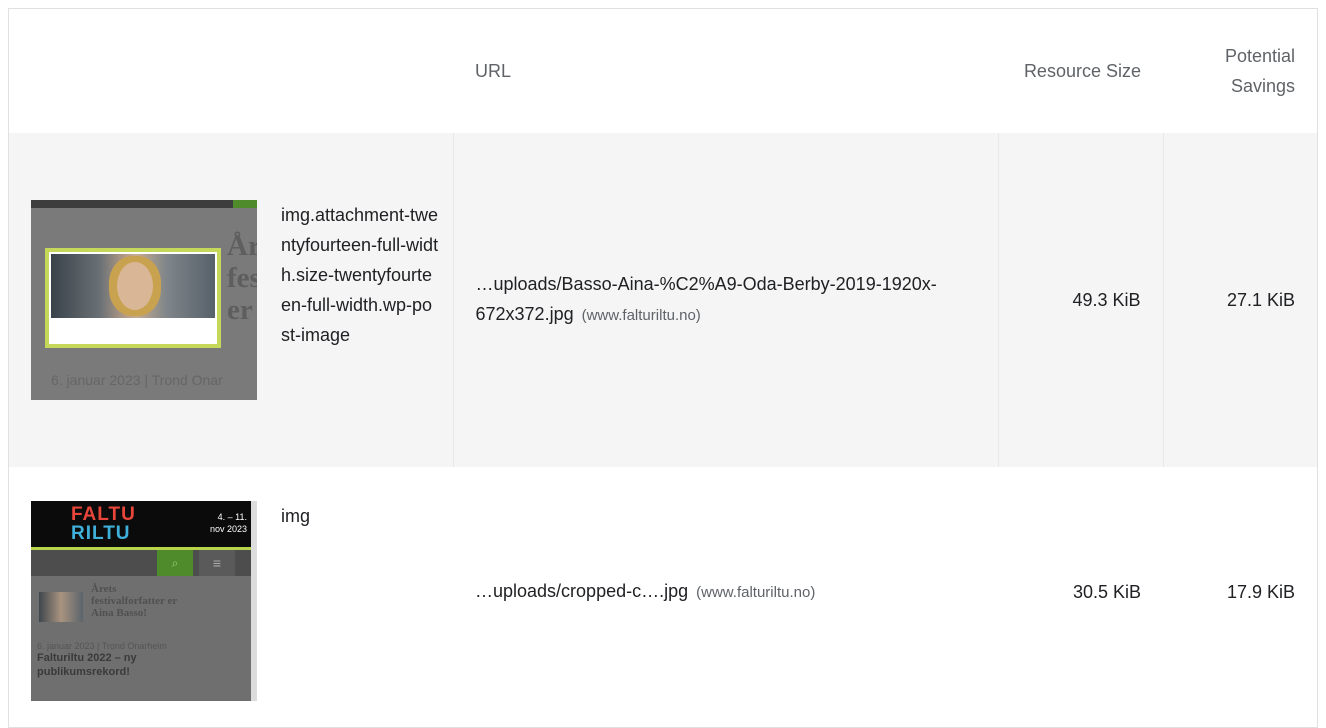 The width and height of the screenshot is (1326, 728). I want to click on thumb-byline: 6. januar 2023 | Trond Onar, so click(137, 380).